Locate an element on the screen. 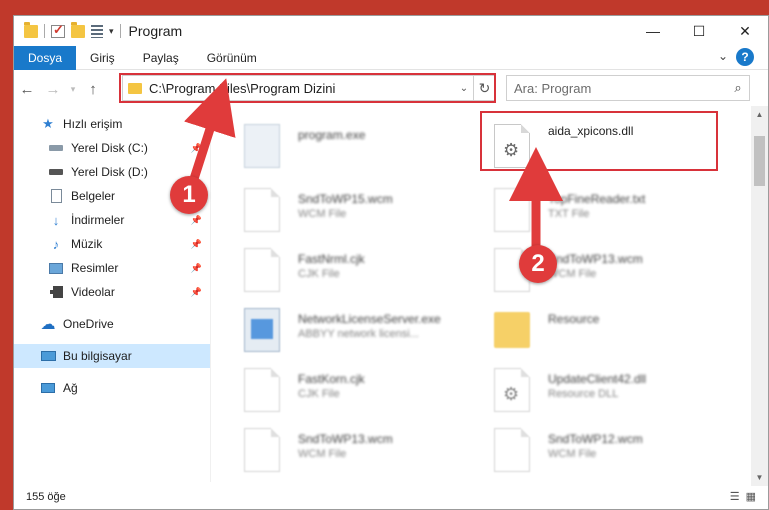 The width and height of the screenshot is (769, 510). arrow-to-address-bar is located at coordinates (210, 132).